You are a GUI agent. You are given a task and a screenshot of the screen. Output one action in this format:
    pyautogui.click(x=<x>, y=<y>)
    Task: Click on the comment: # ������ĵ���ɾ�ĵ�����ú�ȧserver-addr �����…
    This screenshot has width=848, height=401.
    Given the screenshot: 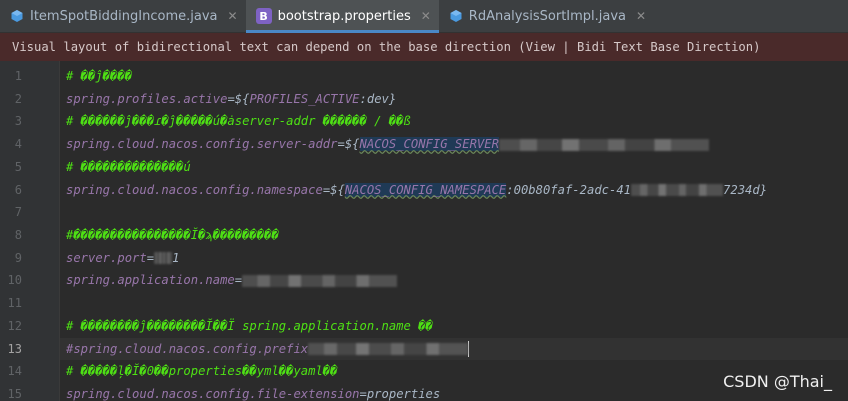 What is the action you would take?
    pyautogui.click(x=238, y=121)
    